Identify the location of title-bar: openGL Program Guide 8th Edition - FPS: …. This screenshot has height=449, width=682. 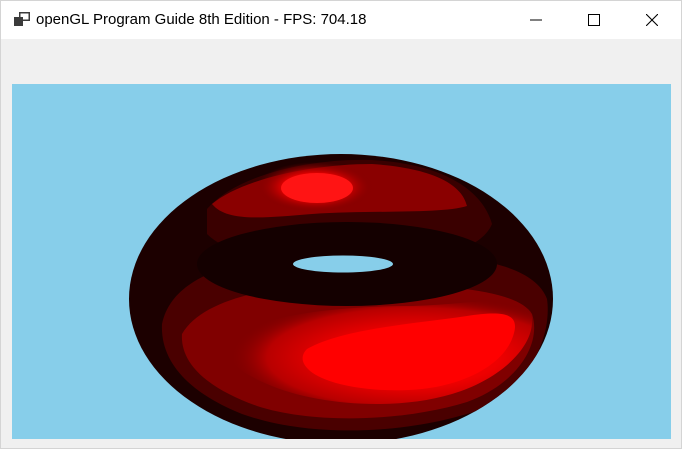
(341, 20).